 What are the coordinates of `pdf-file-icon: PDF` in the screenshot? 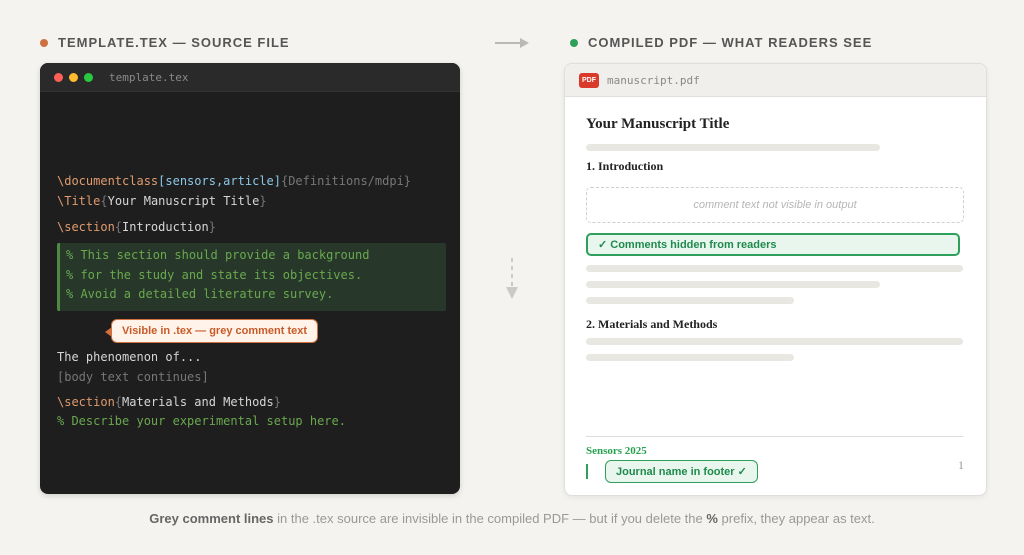 It's located at (589, 80).